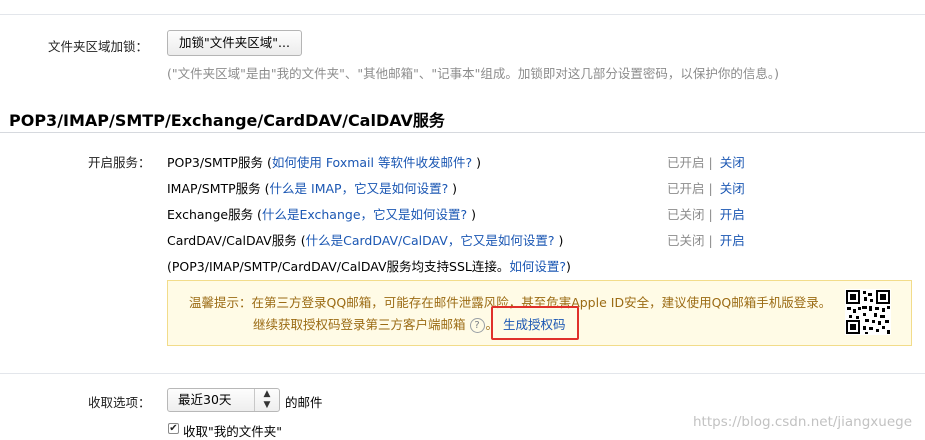 Image resolution: width=925 pixels, height=440 pixels. Describe the element at coordinates (119, 402) in the screenshot. I see `receive-options-label: 收取选项：` at that location.